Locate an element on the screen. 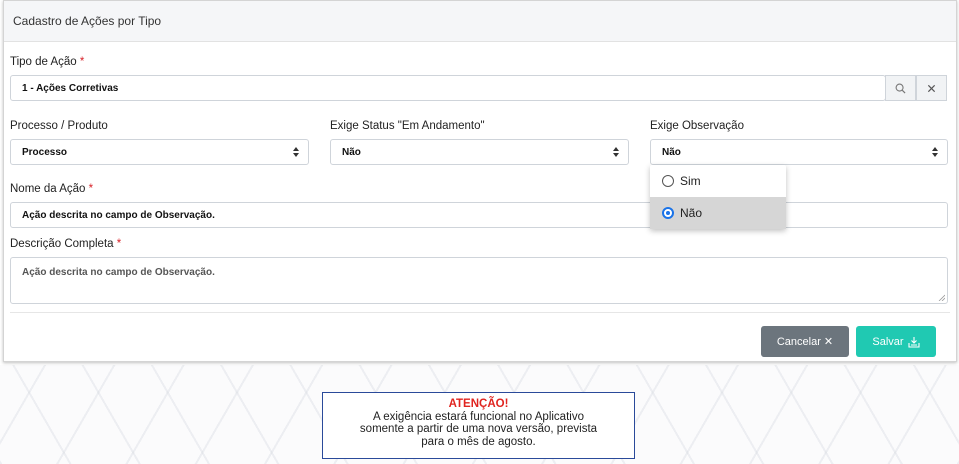  descricao-label: Descrição Completa * is located at coordinates (65, 244).